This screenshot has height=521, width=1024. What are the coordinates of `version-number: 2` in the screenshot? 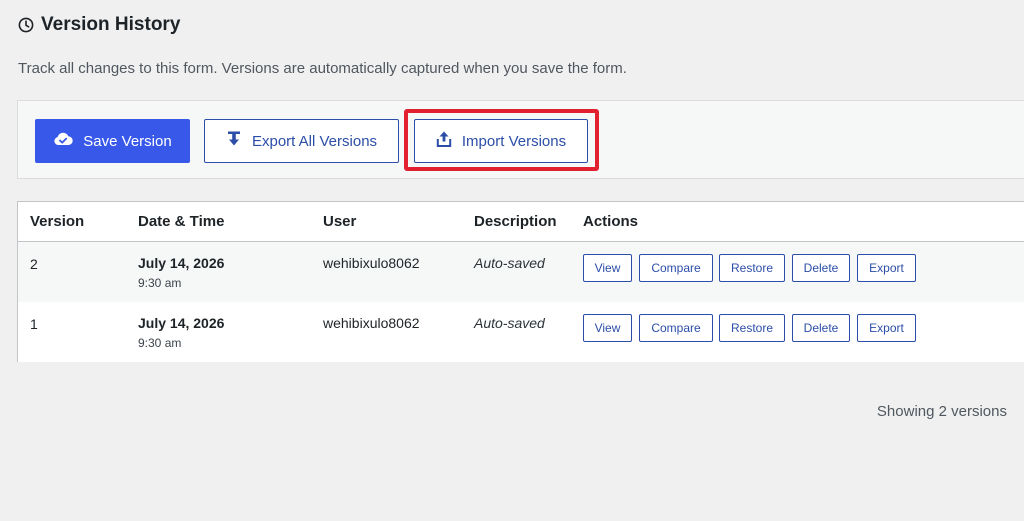 It's located at (34, 264).